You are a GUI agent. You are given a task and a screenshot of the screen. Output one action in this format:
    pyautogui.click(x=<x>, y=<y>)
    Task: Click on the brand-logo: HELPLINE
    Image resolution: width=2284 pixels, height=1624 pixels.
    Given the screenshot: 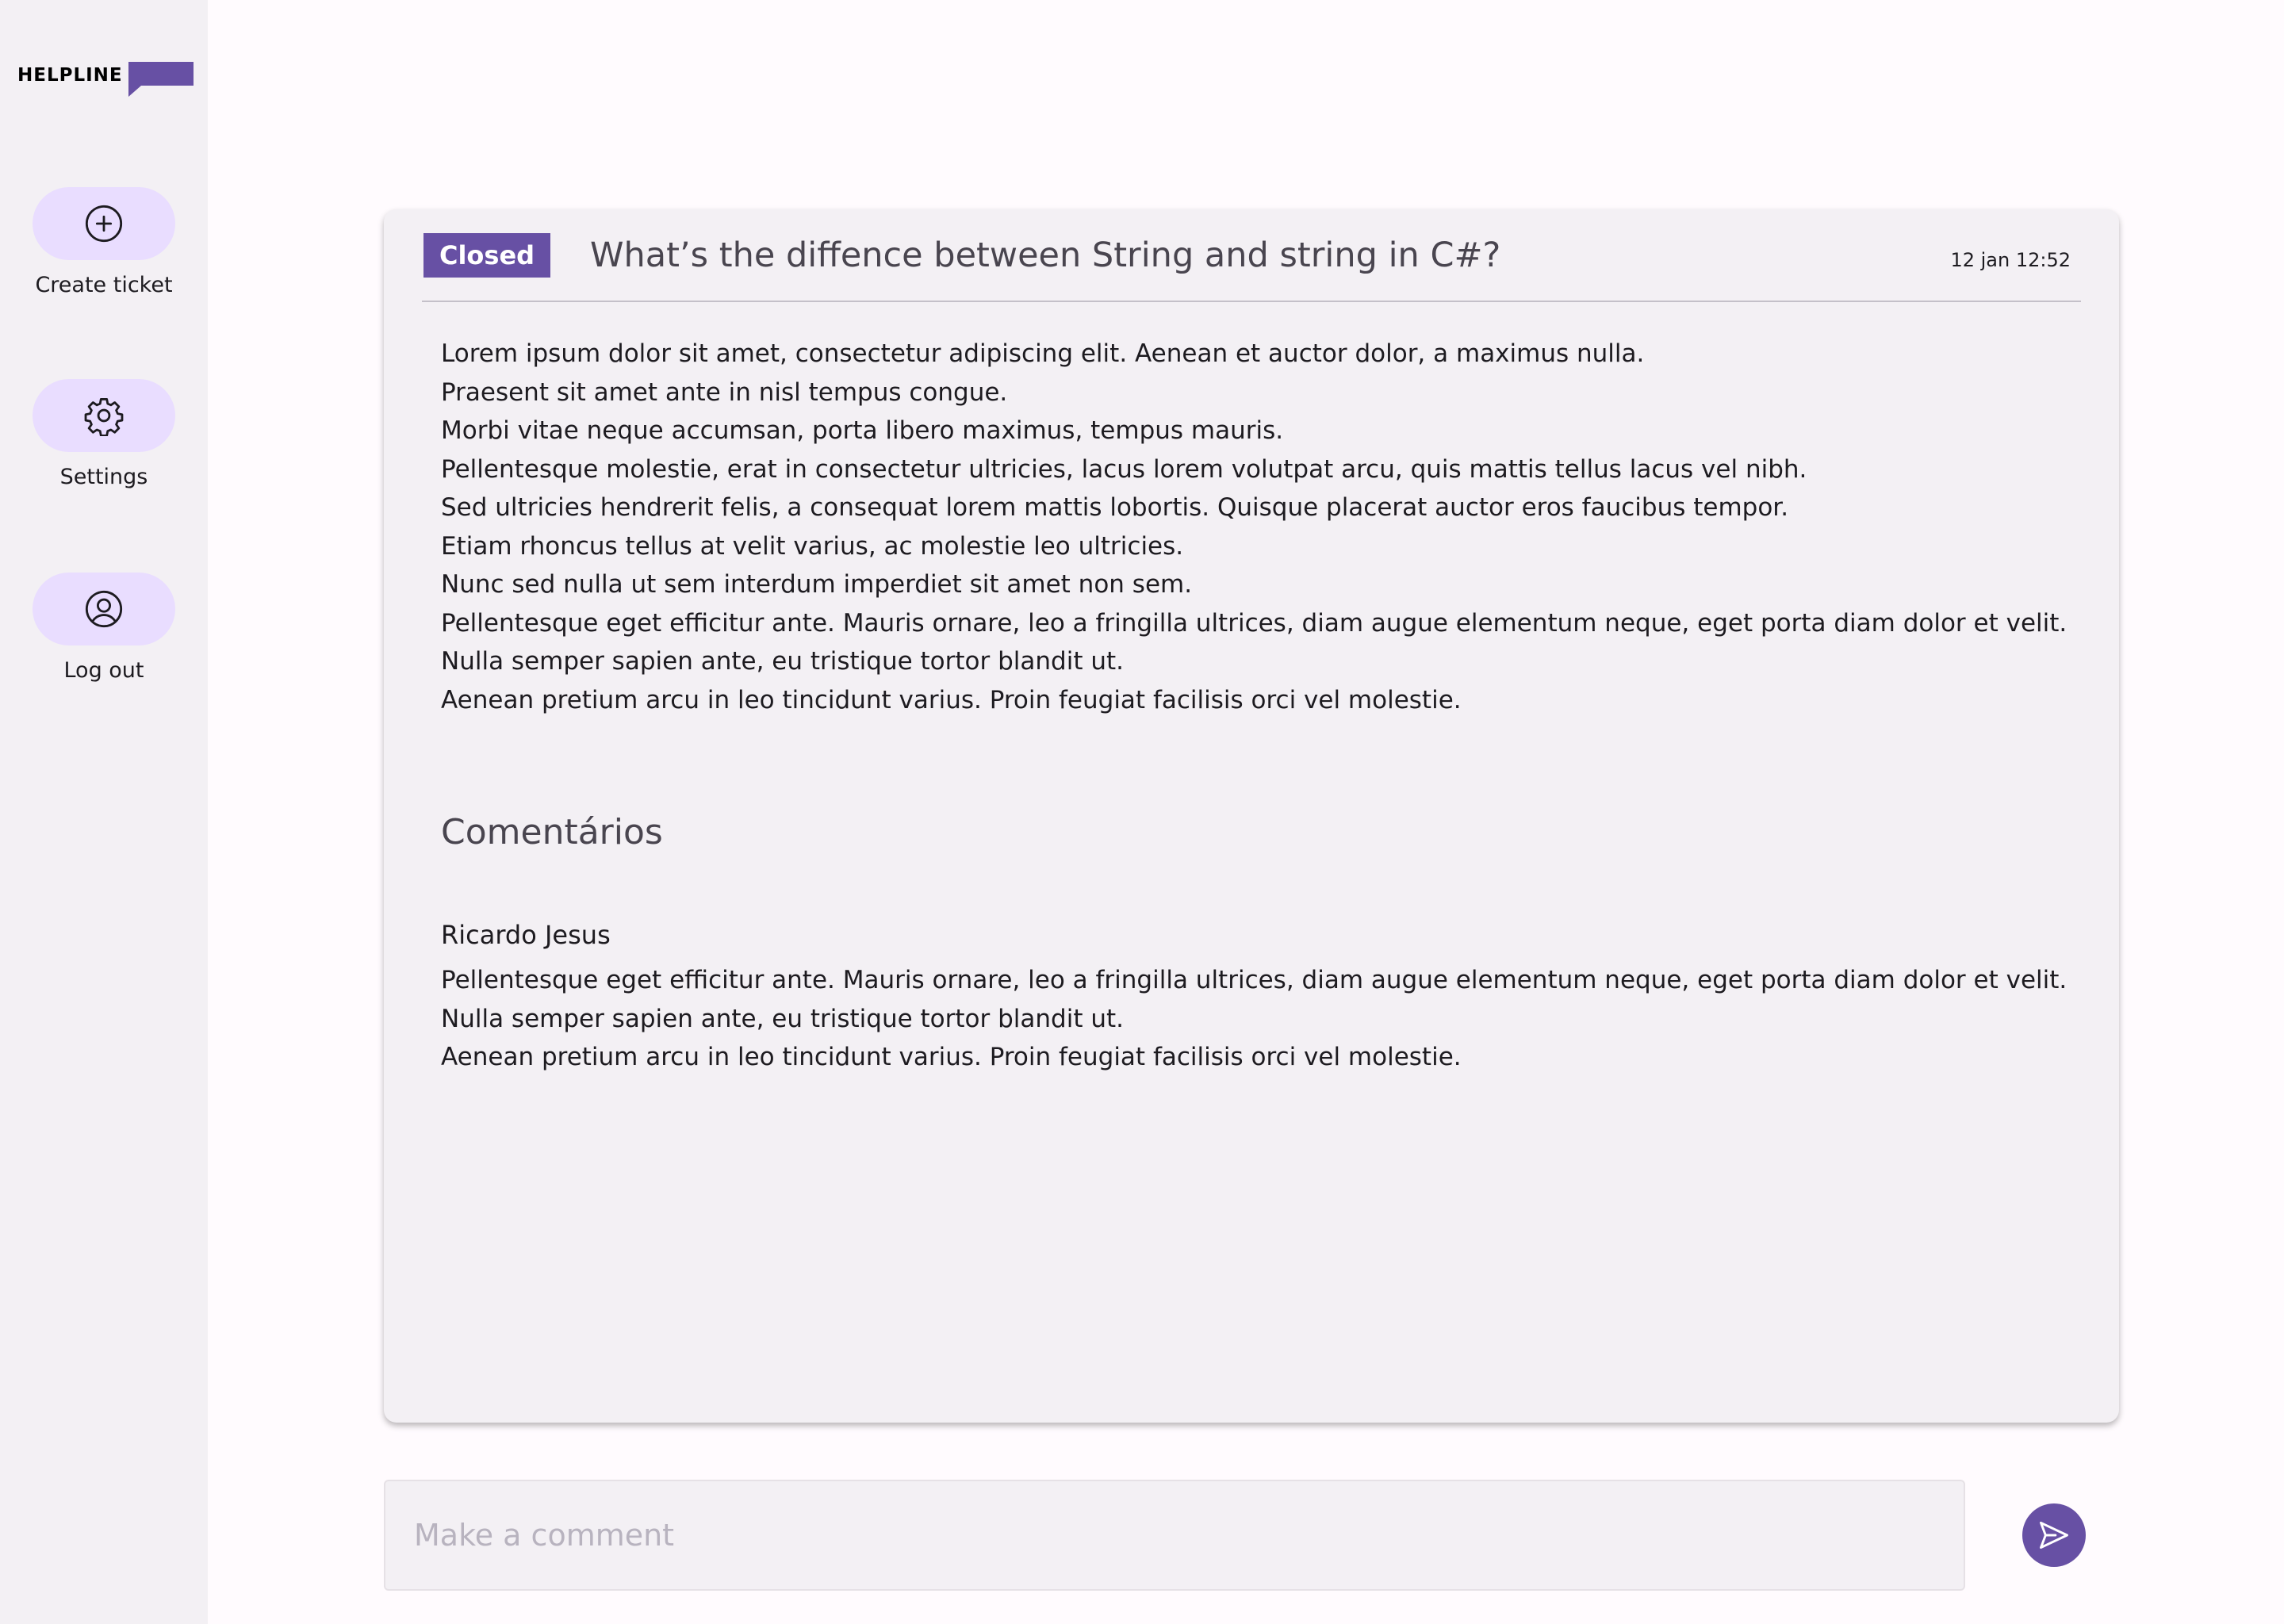 What is the action you would take?
    pyautogui.click(x=105, y=80)
    